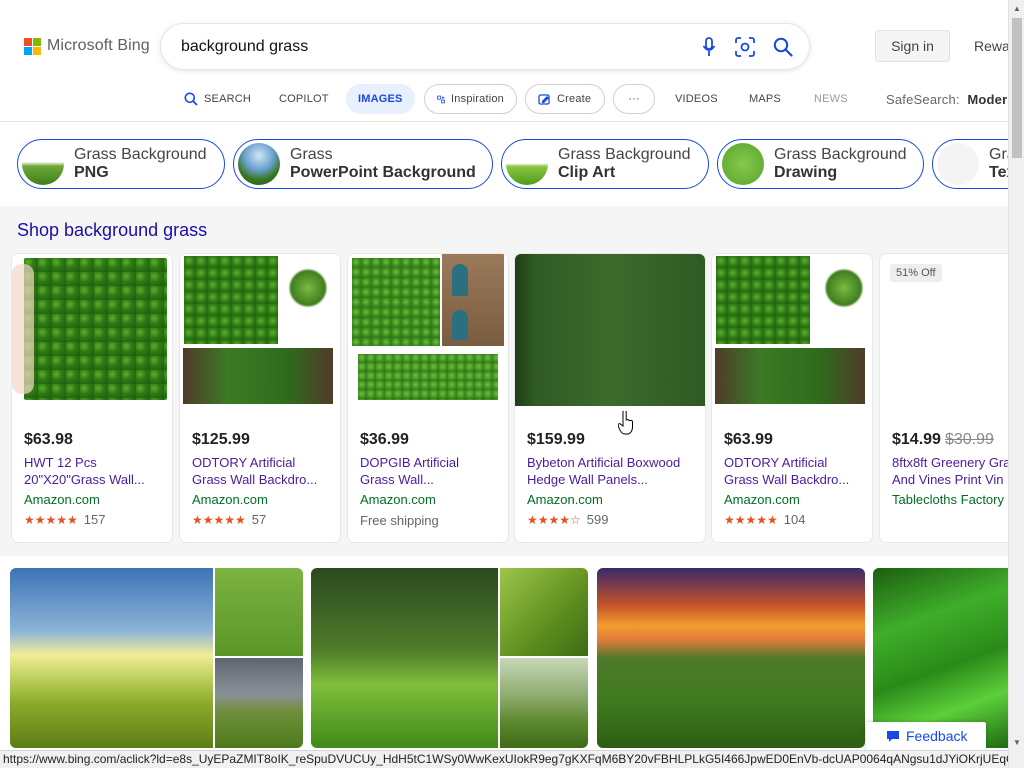  I want to click on product-title: 8ftx8ft Greenery Gra And Vines Print Vin, so click(950, 471).